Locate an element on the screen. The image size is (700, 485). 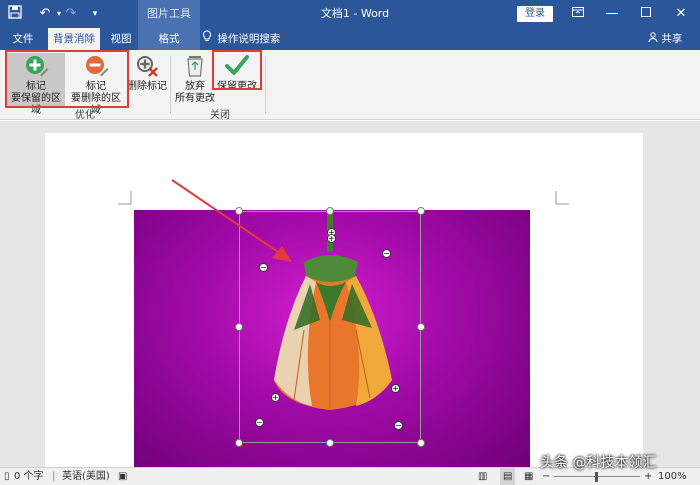
tab-file: 文件 is located at coordinates (23, 39).